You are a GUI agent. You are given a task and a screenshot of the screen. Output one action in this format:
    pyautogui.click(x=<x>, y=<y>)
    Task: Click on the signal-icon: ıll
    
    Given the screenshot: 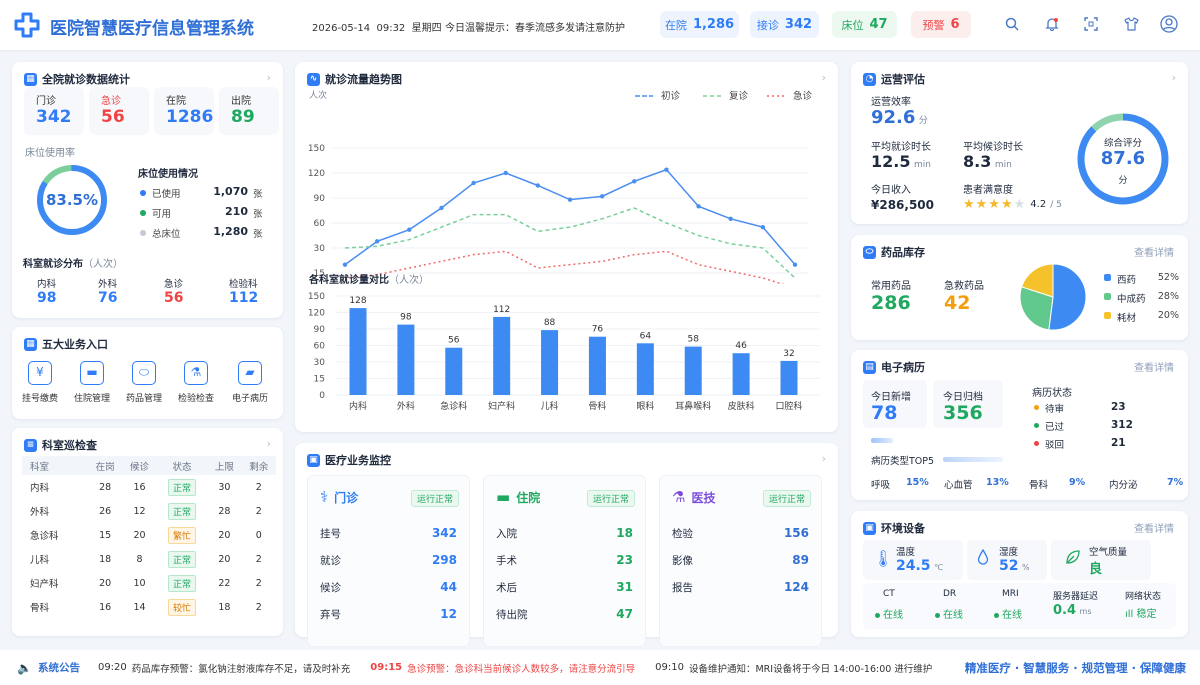 What is the action you would take?
    pyautogui.click(x=1129, y=614)
    